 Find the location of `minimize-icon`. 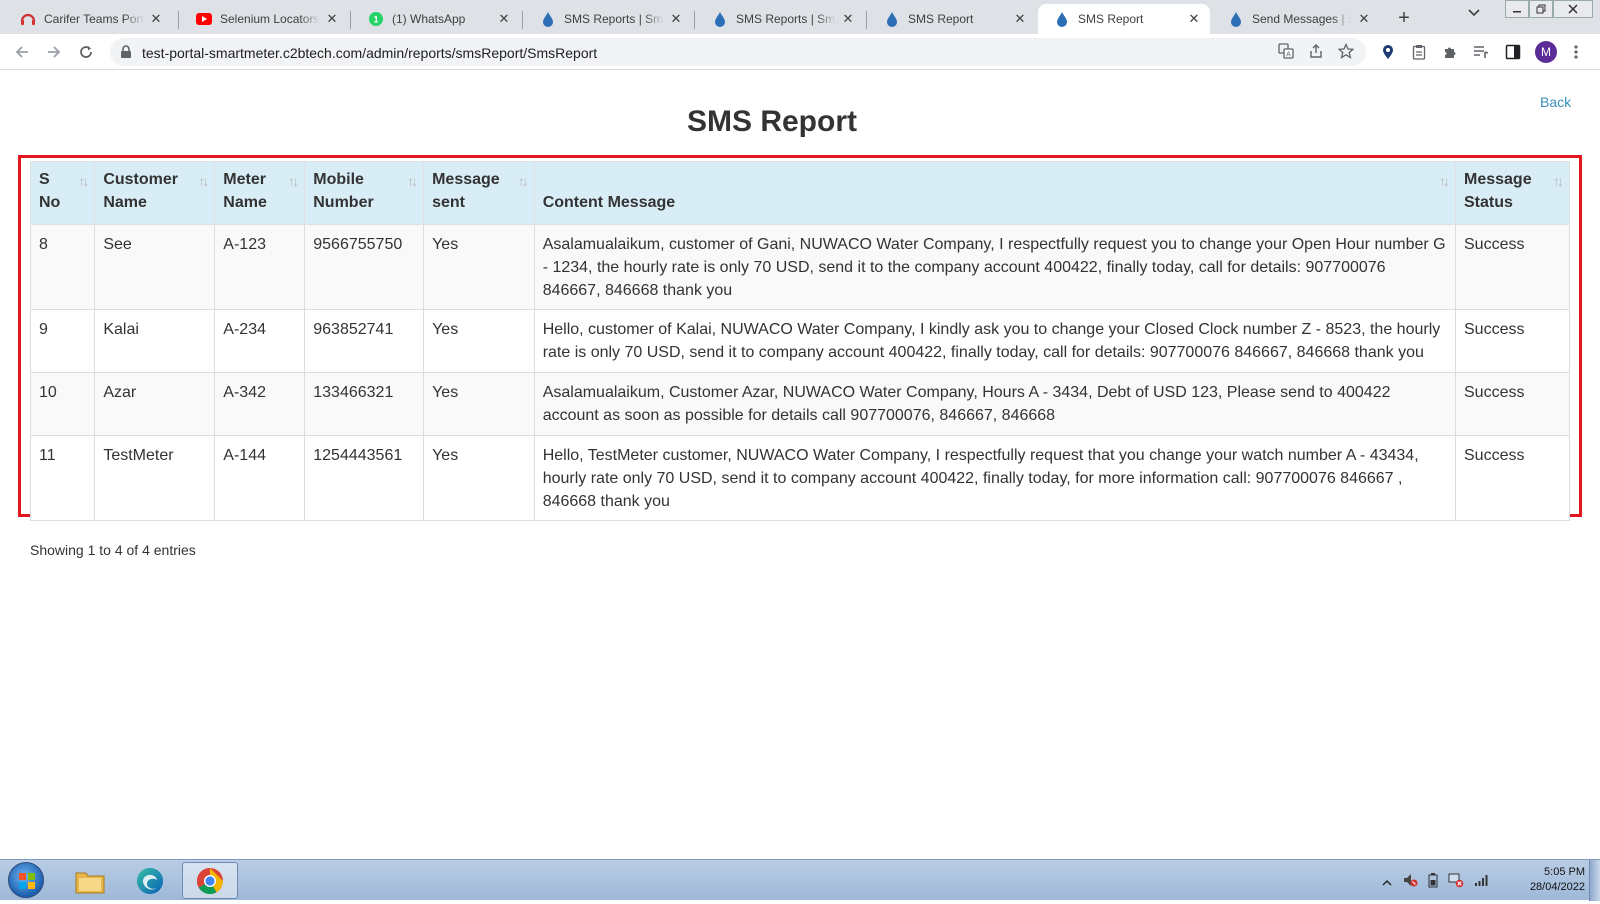

minimize-icon is located at coordinates (1517, 9).